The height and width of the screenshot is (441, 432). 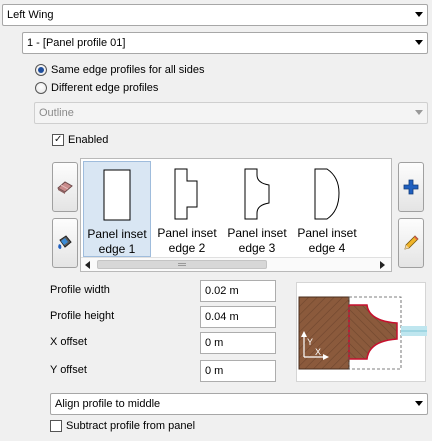 I want to click on eraser-icon, so click(x=65, y=187).